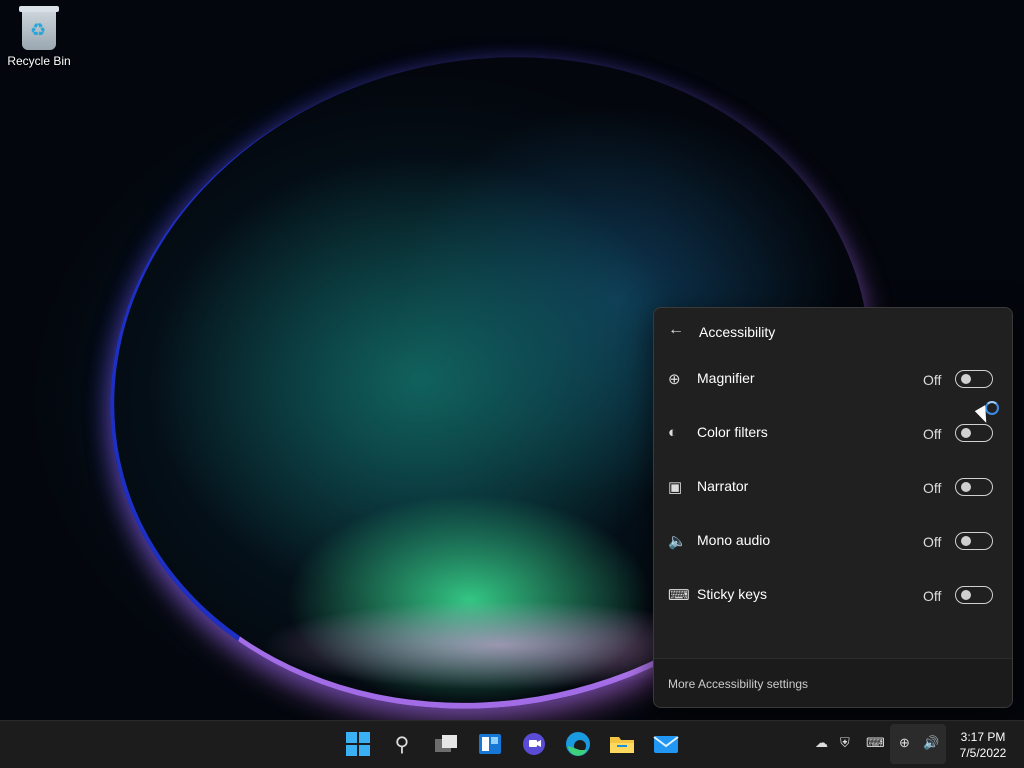  Describe the element at coordinates (974, 595) in the screenshot. I see `sticky-keys-toggle` at that location.